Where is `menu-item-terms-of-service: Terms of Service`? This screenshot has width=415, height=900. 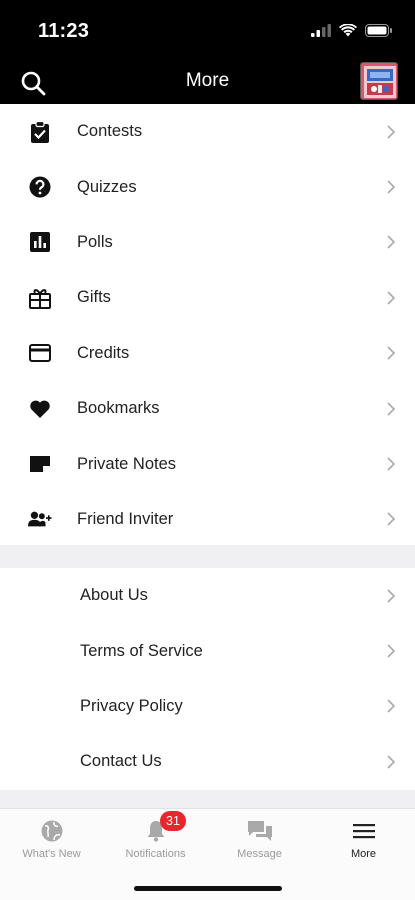 menu-item-terms-of-service: Terms of Service is located at coordinates (207, 650).